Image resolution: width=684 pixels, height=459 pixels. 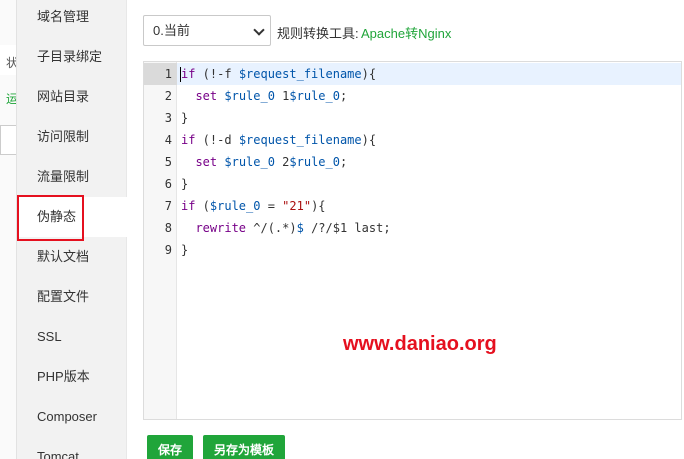 I want to click on sidebar-item-php-version: PHP版本, so click(x=72, y=377).